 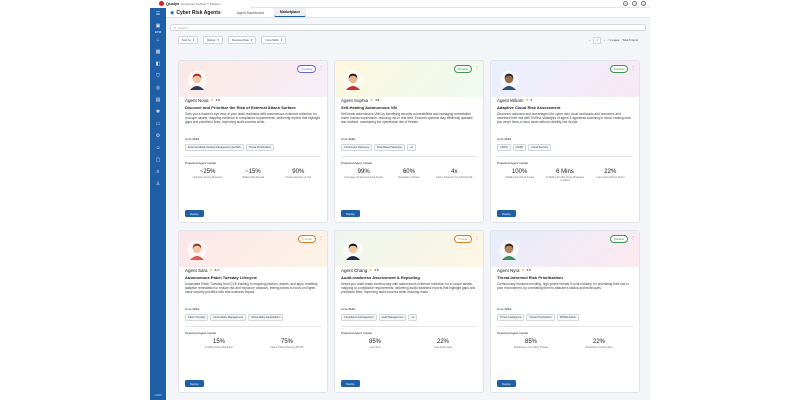 I want to click on user-icon: ☺, so click(x=158, y=148).